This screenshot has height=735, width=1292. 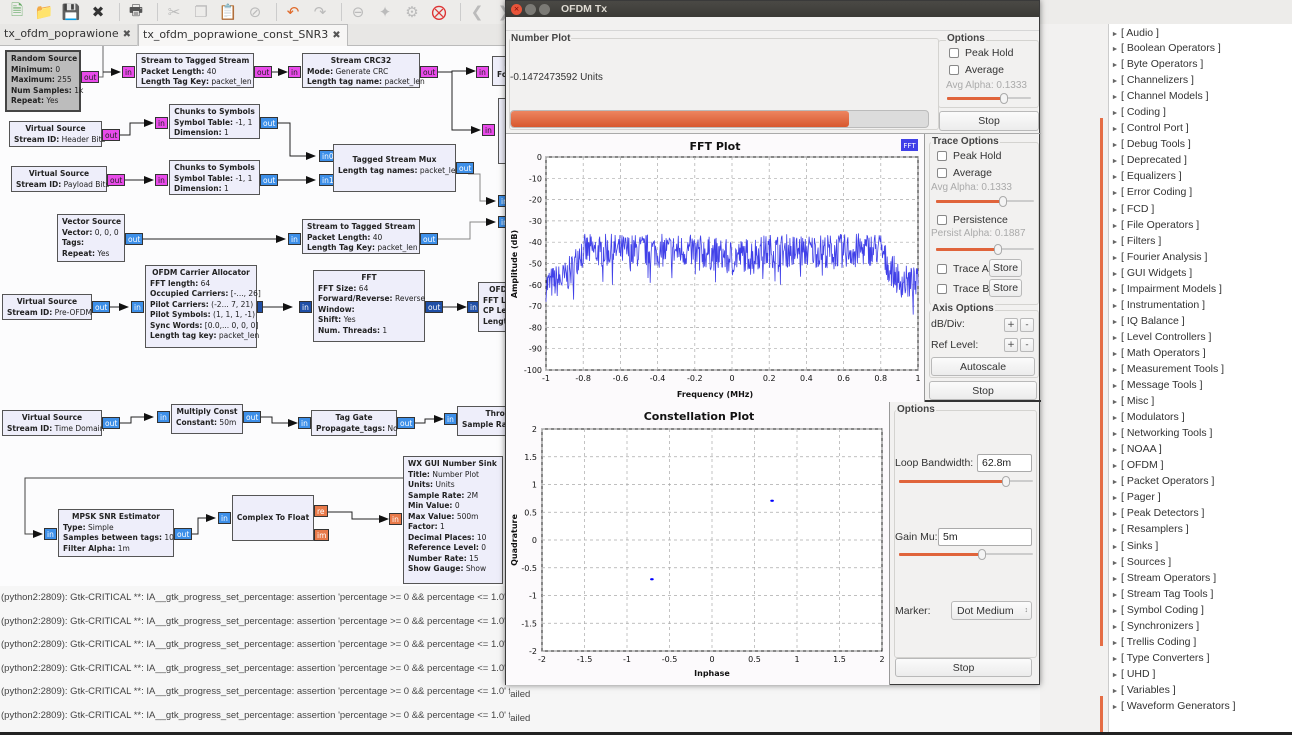 What do you see at coordinates (321, 511) in the screenshot?
I see `port-re: re` at bounding box center [321, 511].